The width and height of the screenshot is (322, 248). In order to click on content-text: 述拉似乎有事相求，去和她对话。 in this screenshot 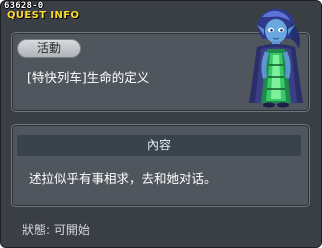, I will do `click(123, 178)`.